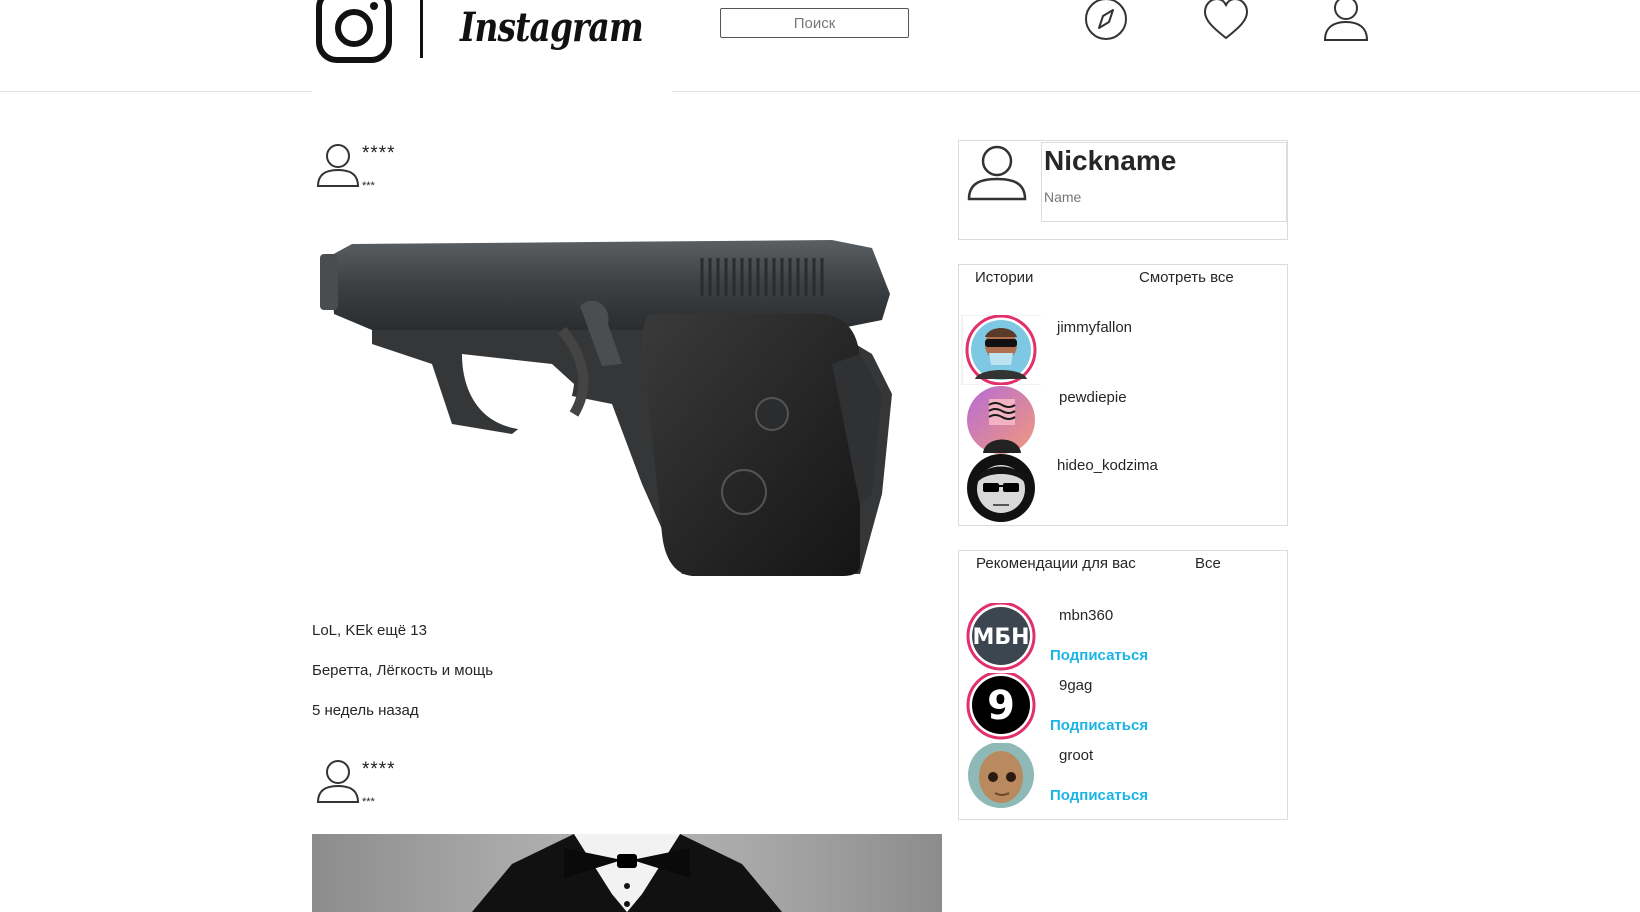  I want to click on story-username: hideo_kodzima, so click(1107, 465).